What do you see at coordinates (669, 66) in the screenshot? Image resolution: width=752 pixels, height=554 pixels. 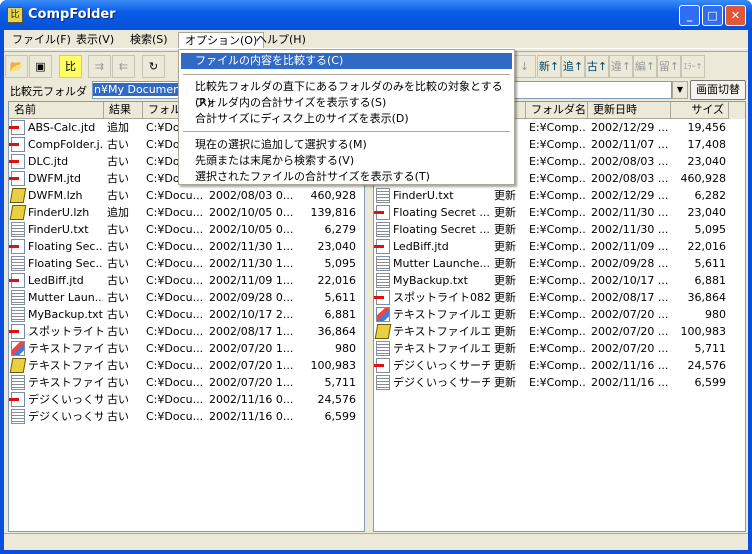 I see `sort-name-button: 留↑` at bounding box center [669, 66].